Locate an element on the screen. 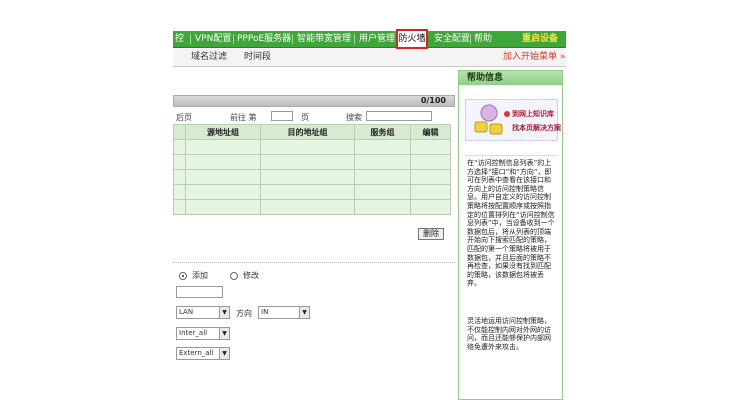  help-panel-title: 帮助信息 is located at coordinates (510, 78).